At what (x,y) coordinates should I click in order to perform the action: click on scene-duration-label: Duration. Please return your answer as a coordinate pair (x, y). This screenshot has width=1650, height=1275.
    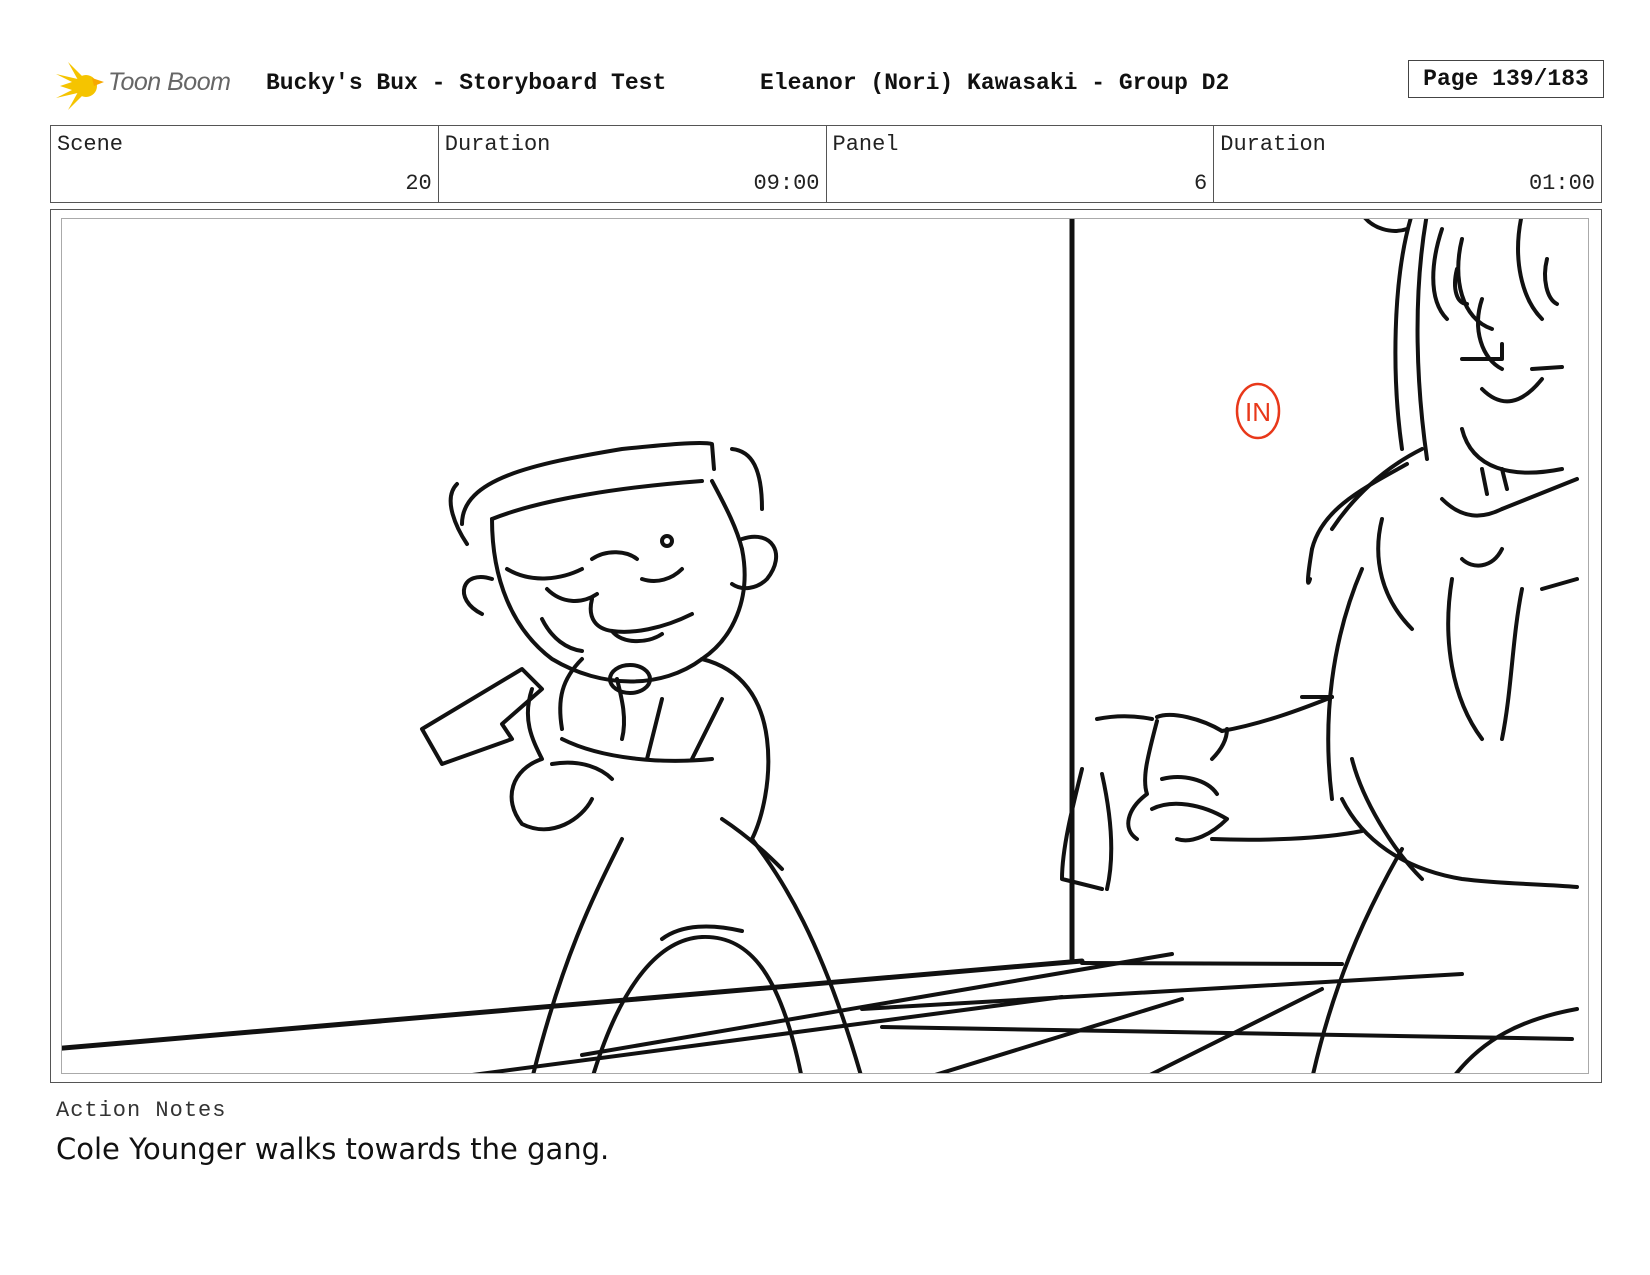
    Looking at the image, I should click on (497, 144).